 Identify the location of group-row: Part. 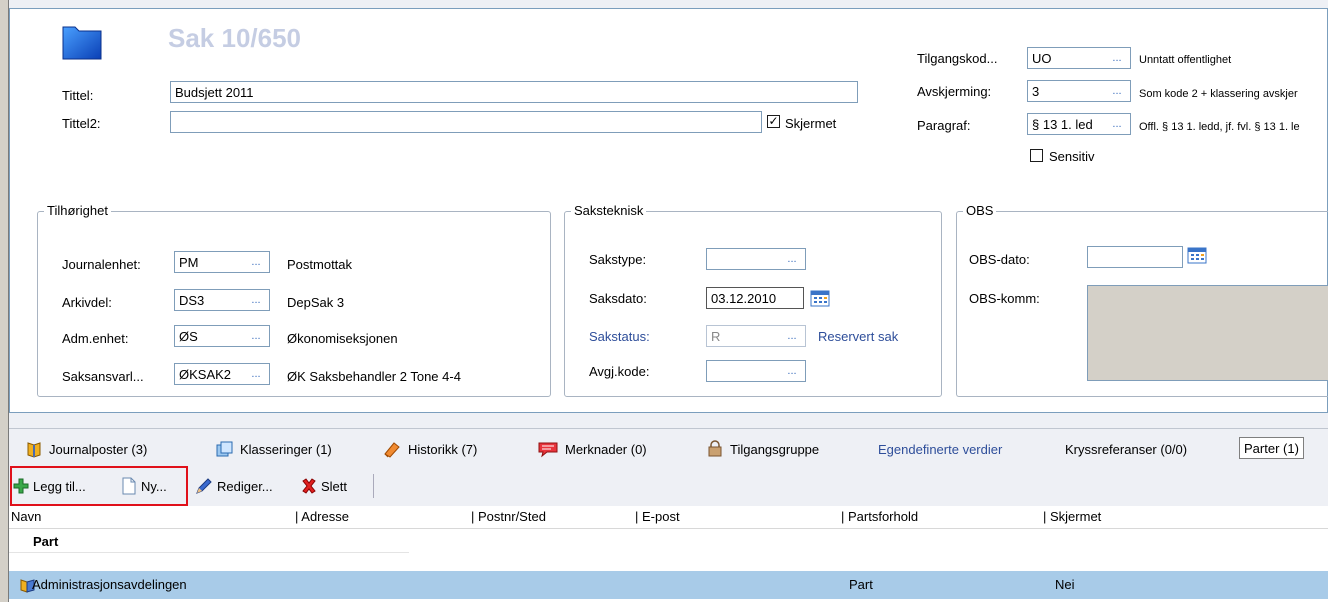
(668, 541).